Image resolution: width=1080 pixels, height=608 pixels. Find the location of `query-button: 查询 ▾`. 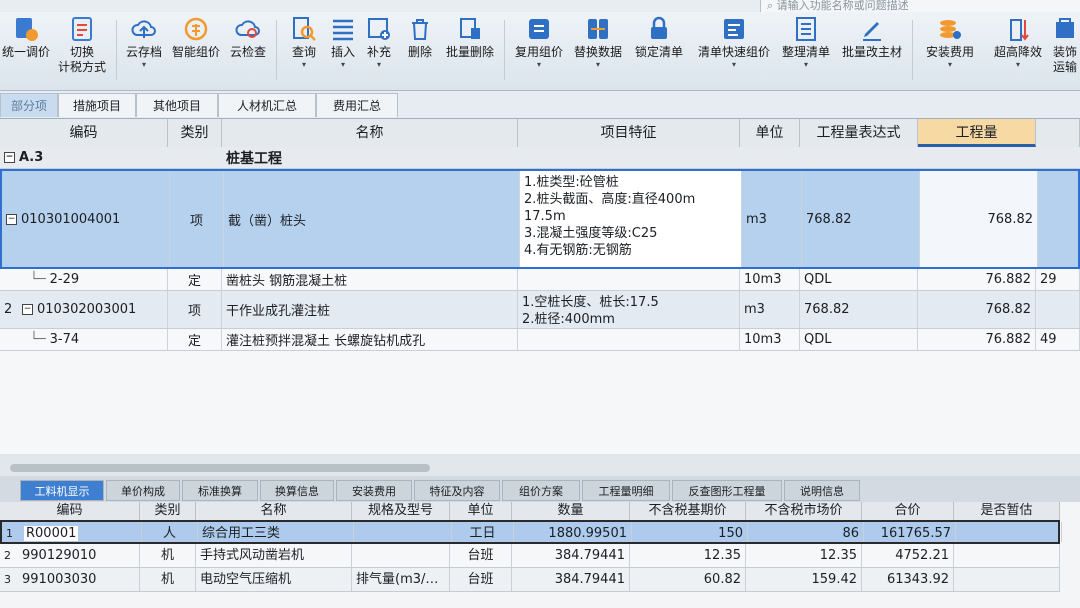

query-button: 查询 ▾ is located at coordinates (304, 43).